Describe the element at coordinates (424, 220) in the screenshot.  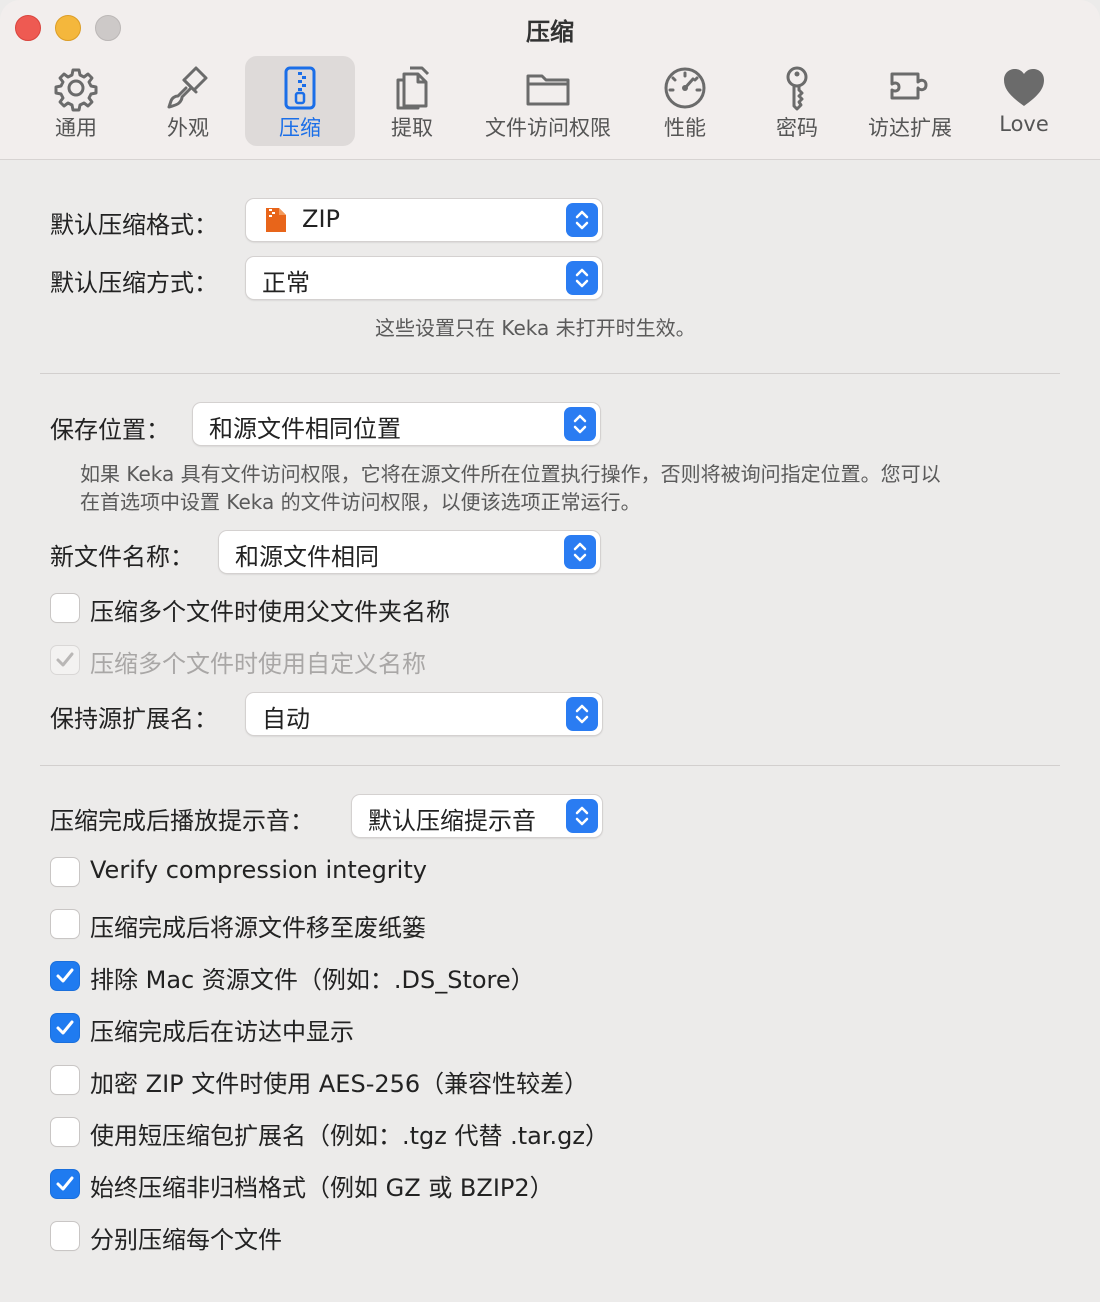
I see `default-format-popup: ZIP` at that location.